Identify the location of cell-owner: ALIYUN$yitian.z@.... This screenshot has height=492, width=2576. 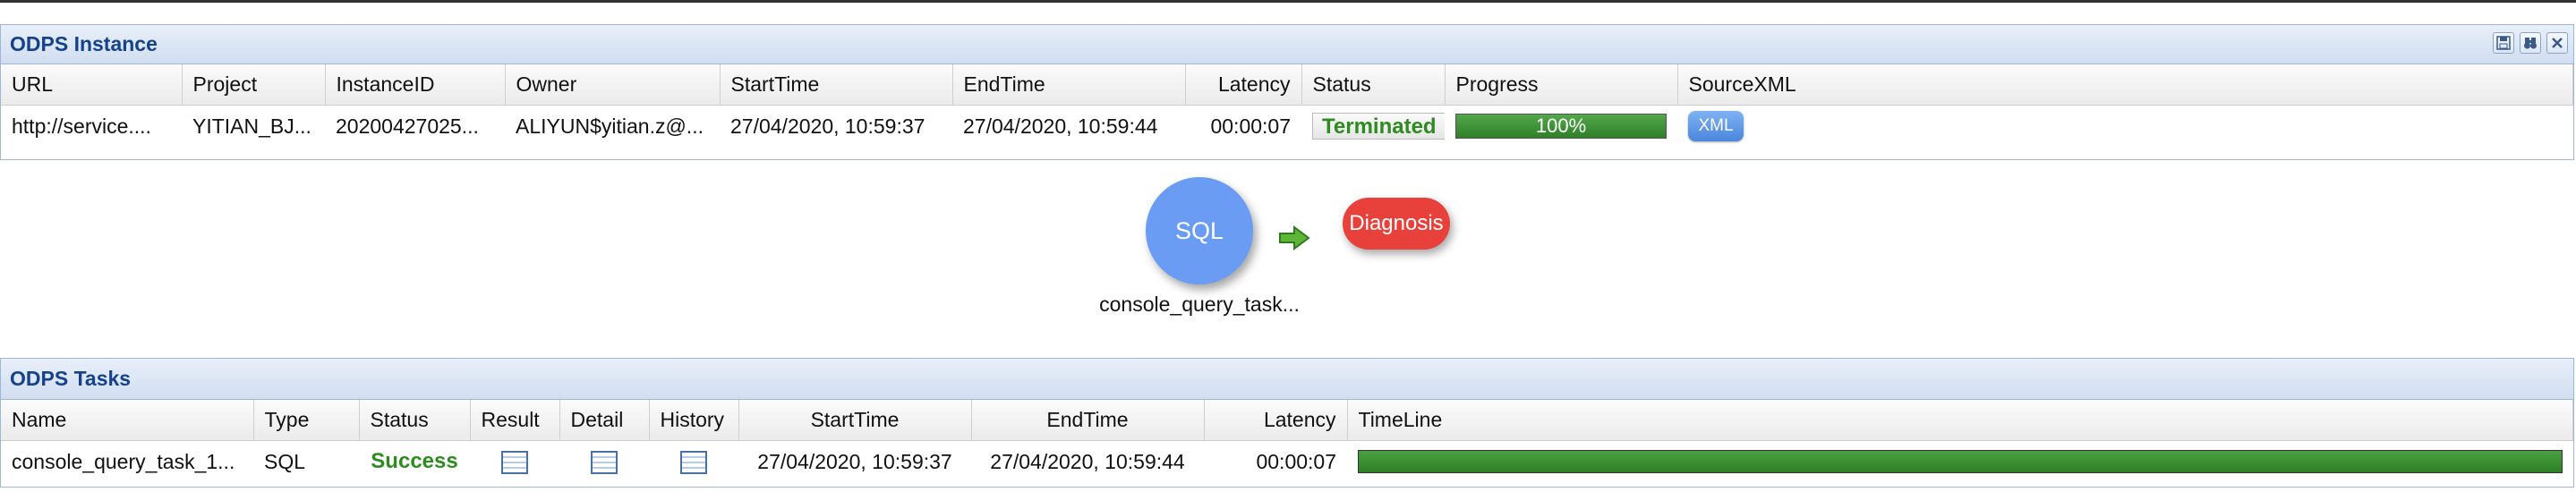
(610, 126).